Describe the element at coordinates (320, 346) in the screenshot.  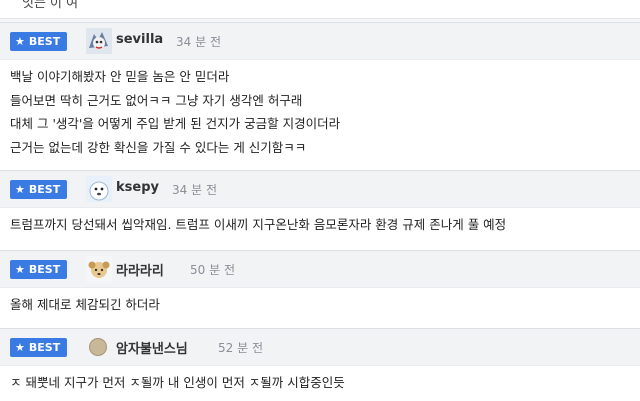
I see `comment-header-4: ★ BEST 암자불낸스님 52 분 전` at that location.